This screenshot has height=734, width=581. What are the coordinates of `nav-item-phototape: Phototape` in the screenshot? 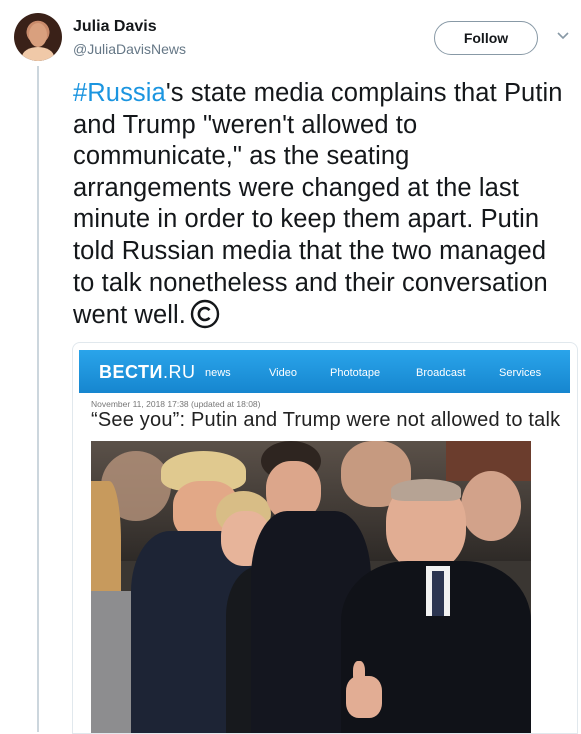 It's located at (355, 373).